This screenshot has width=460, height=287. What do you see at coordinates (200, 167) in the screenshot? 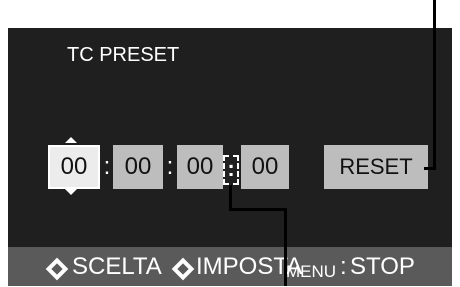
I see `seconds-field: 00` at bounding box center [200, 167].